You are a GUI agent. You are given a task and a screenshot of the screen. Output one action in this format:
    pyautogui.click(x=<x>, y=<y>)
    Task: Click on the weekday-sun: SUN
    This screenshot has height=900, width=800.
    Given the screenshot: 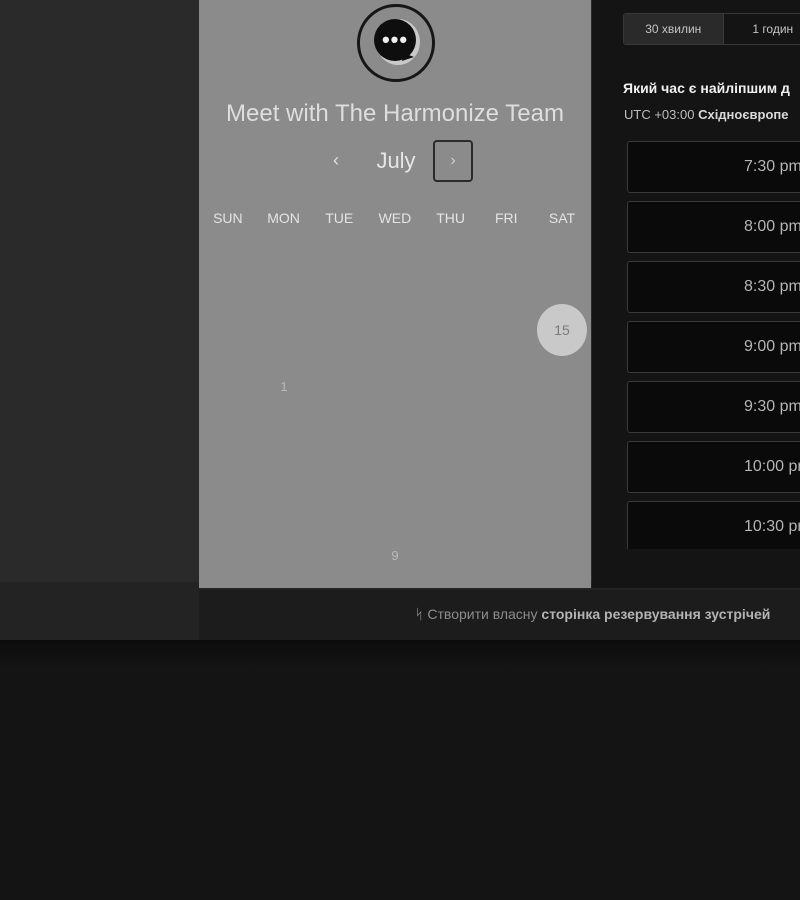 What is the action you would take?
    pyautogui.click(x=228, y=218)
    